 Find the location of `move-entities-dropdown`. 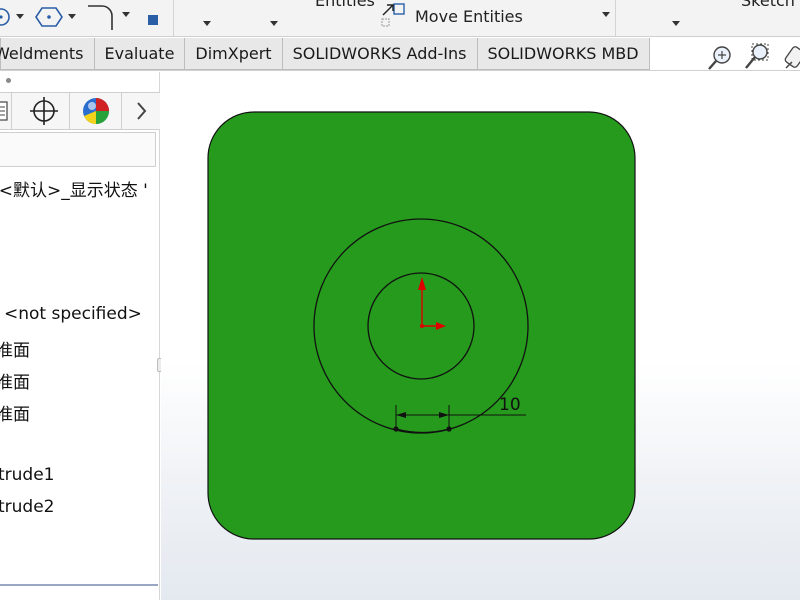

move-entities-dropdown is located at coordinates (606, 14).